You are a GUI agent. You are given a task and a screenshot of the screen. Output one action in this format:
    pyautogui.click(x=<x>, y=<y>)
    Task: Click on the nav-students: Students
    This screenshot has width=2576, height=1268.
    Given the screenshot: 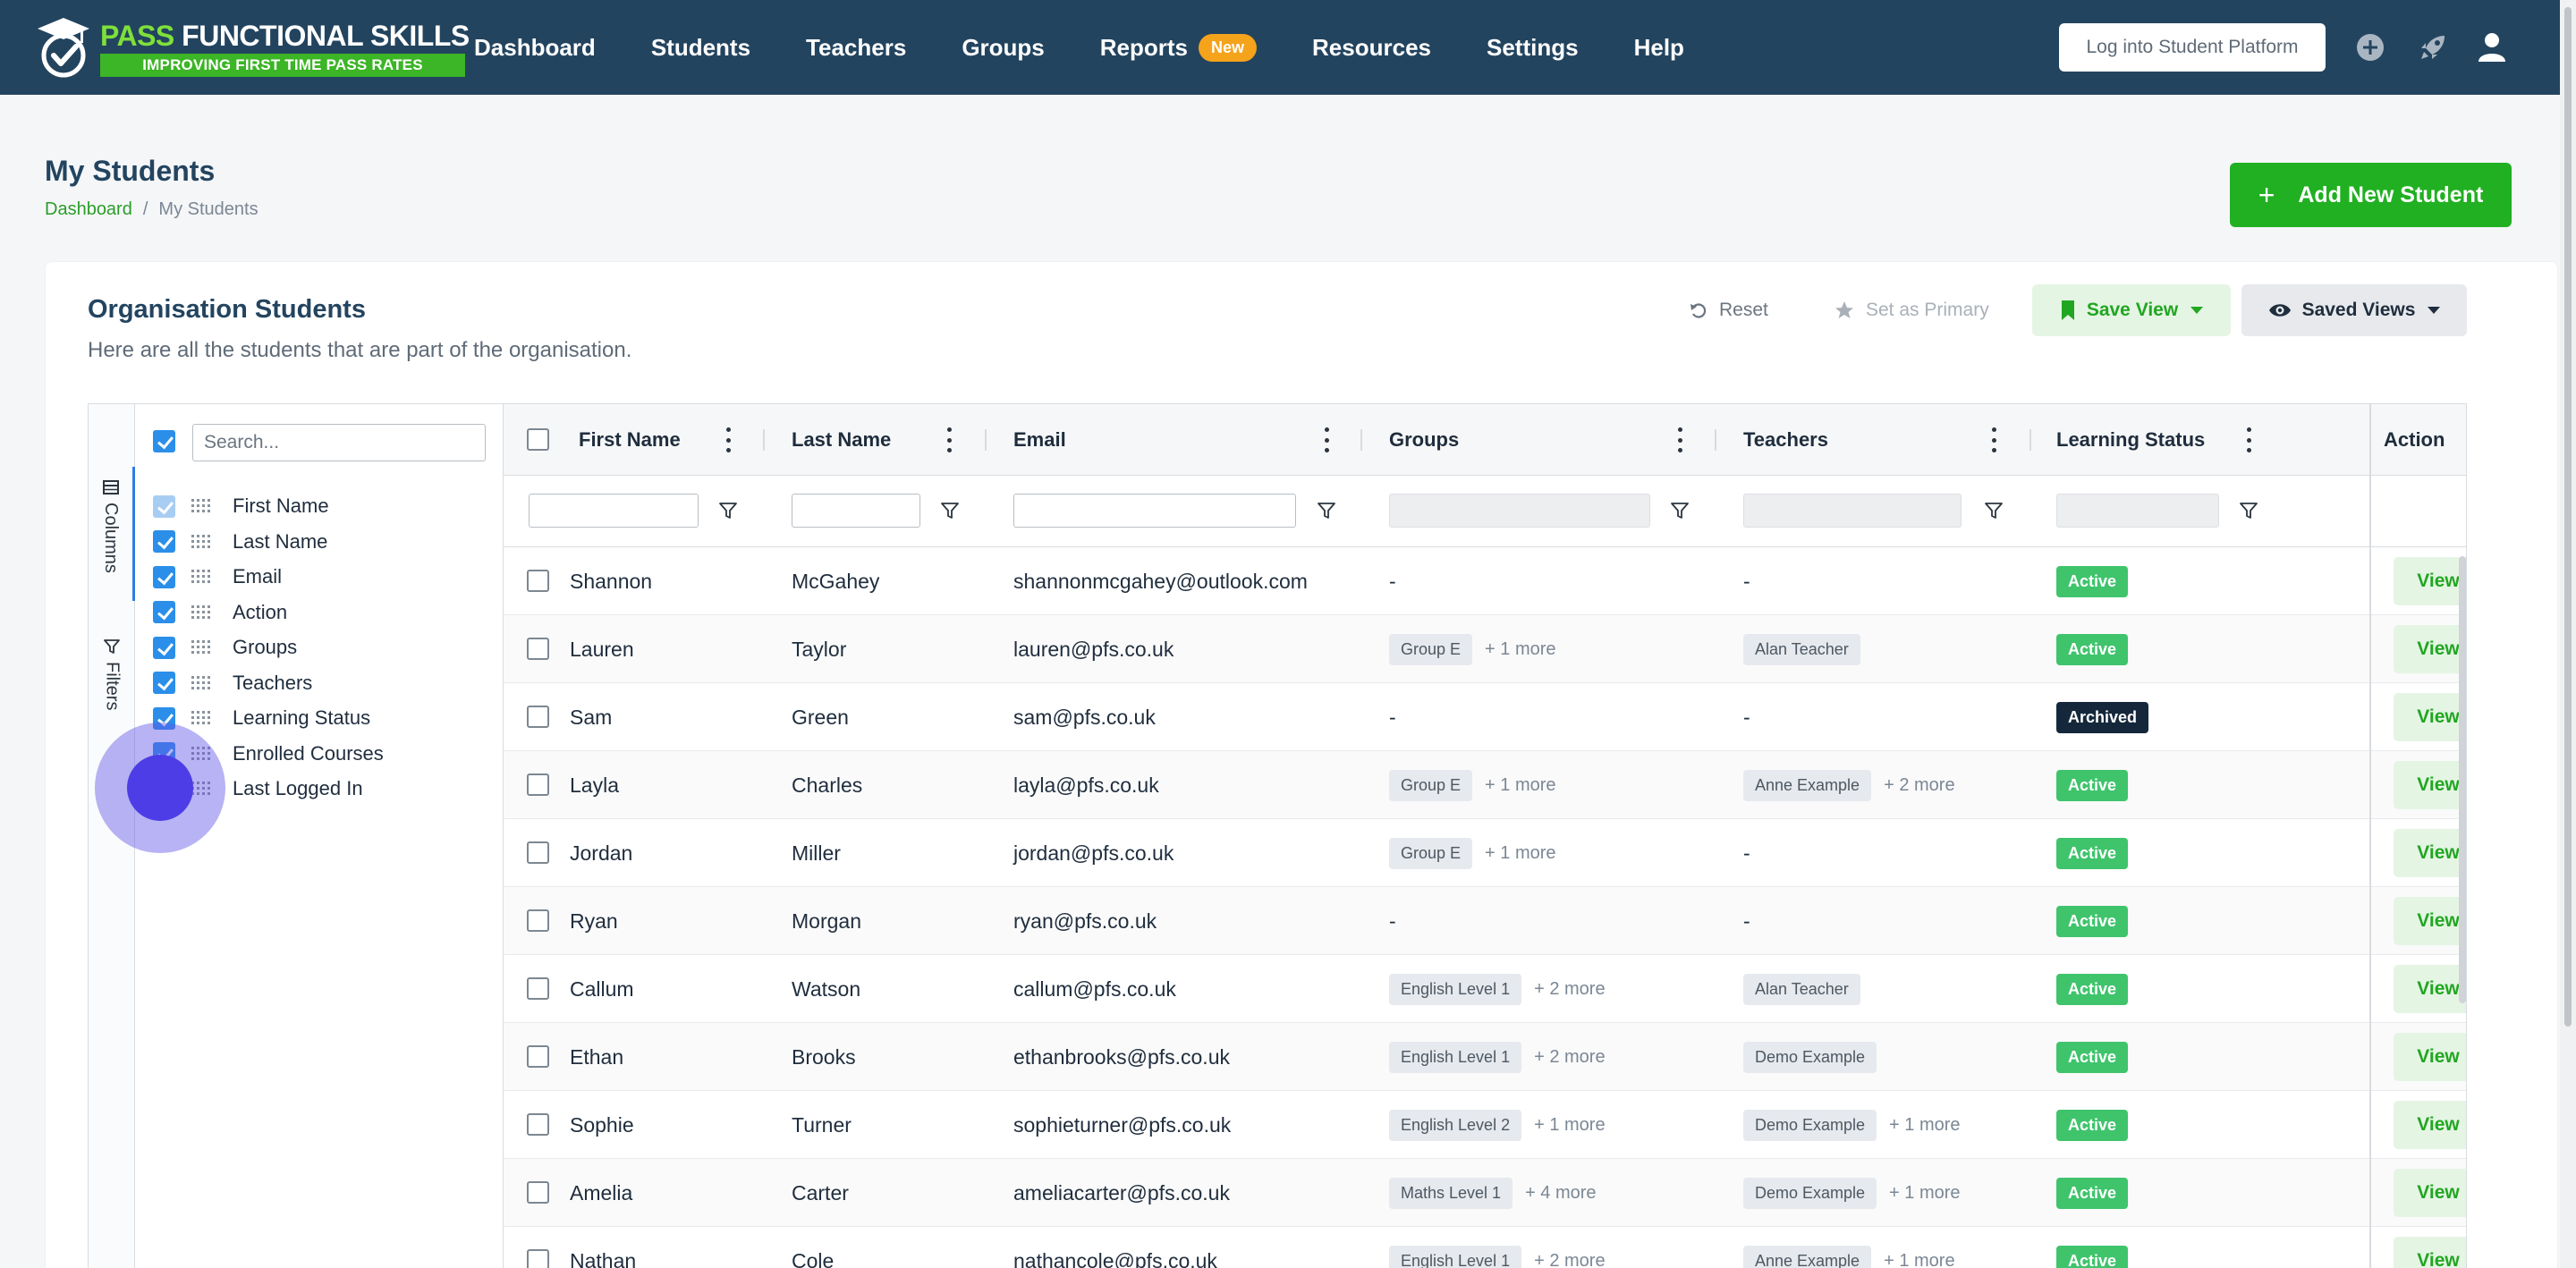 What is the action you would take?
    pyautogui.click(x=700, y=48)
    